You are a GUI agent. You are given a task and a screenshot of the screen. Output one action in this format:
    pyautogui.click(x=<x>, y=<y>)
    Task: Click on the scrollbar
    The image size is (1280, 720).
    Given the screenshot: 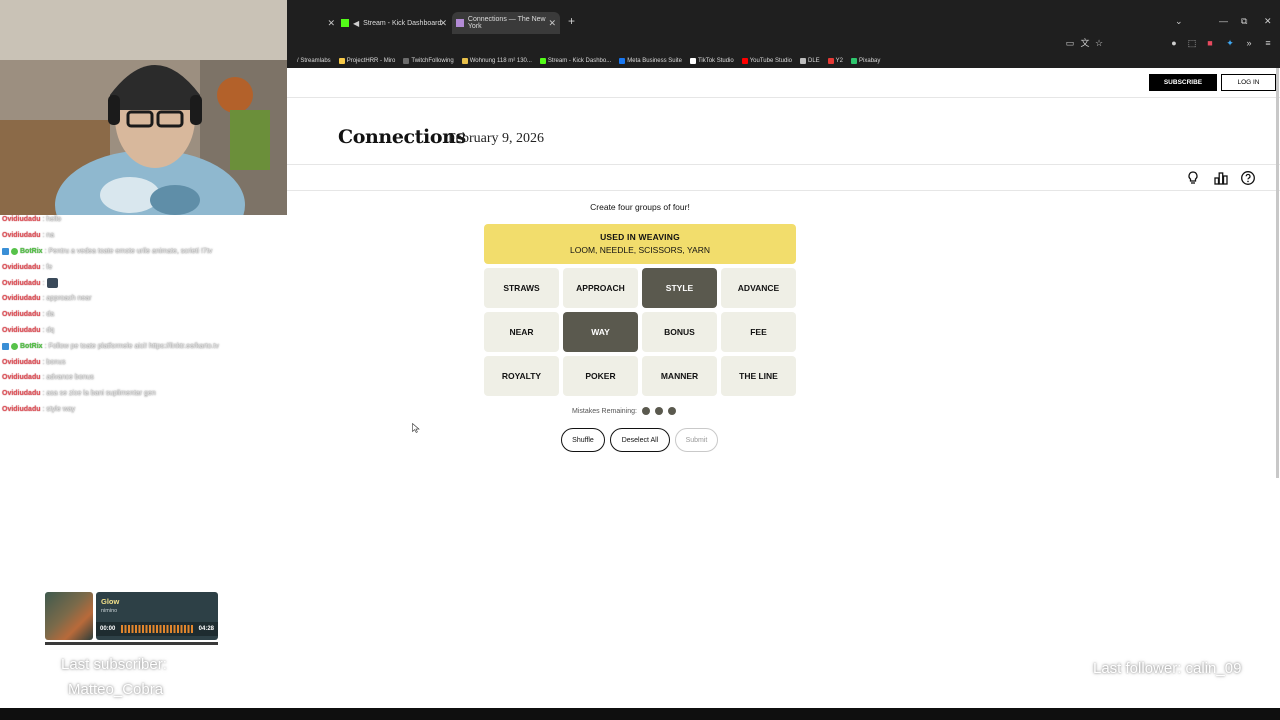 What is the action you would take?
    pyautogui.click(x=1277, y=273)
    